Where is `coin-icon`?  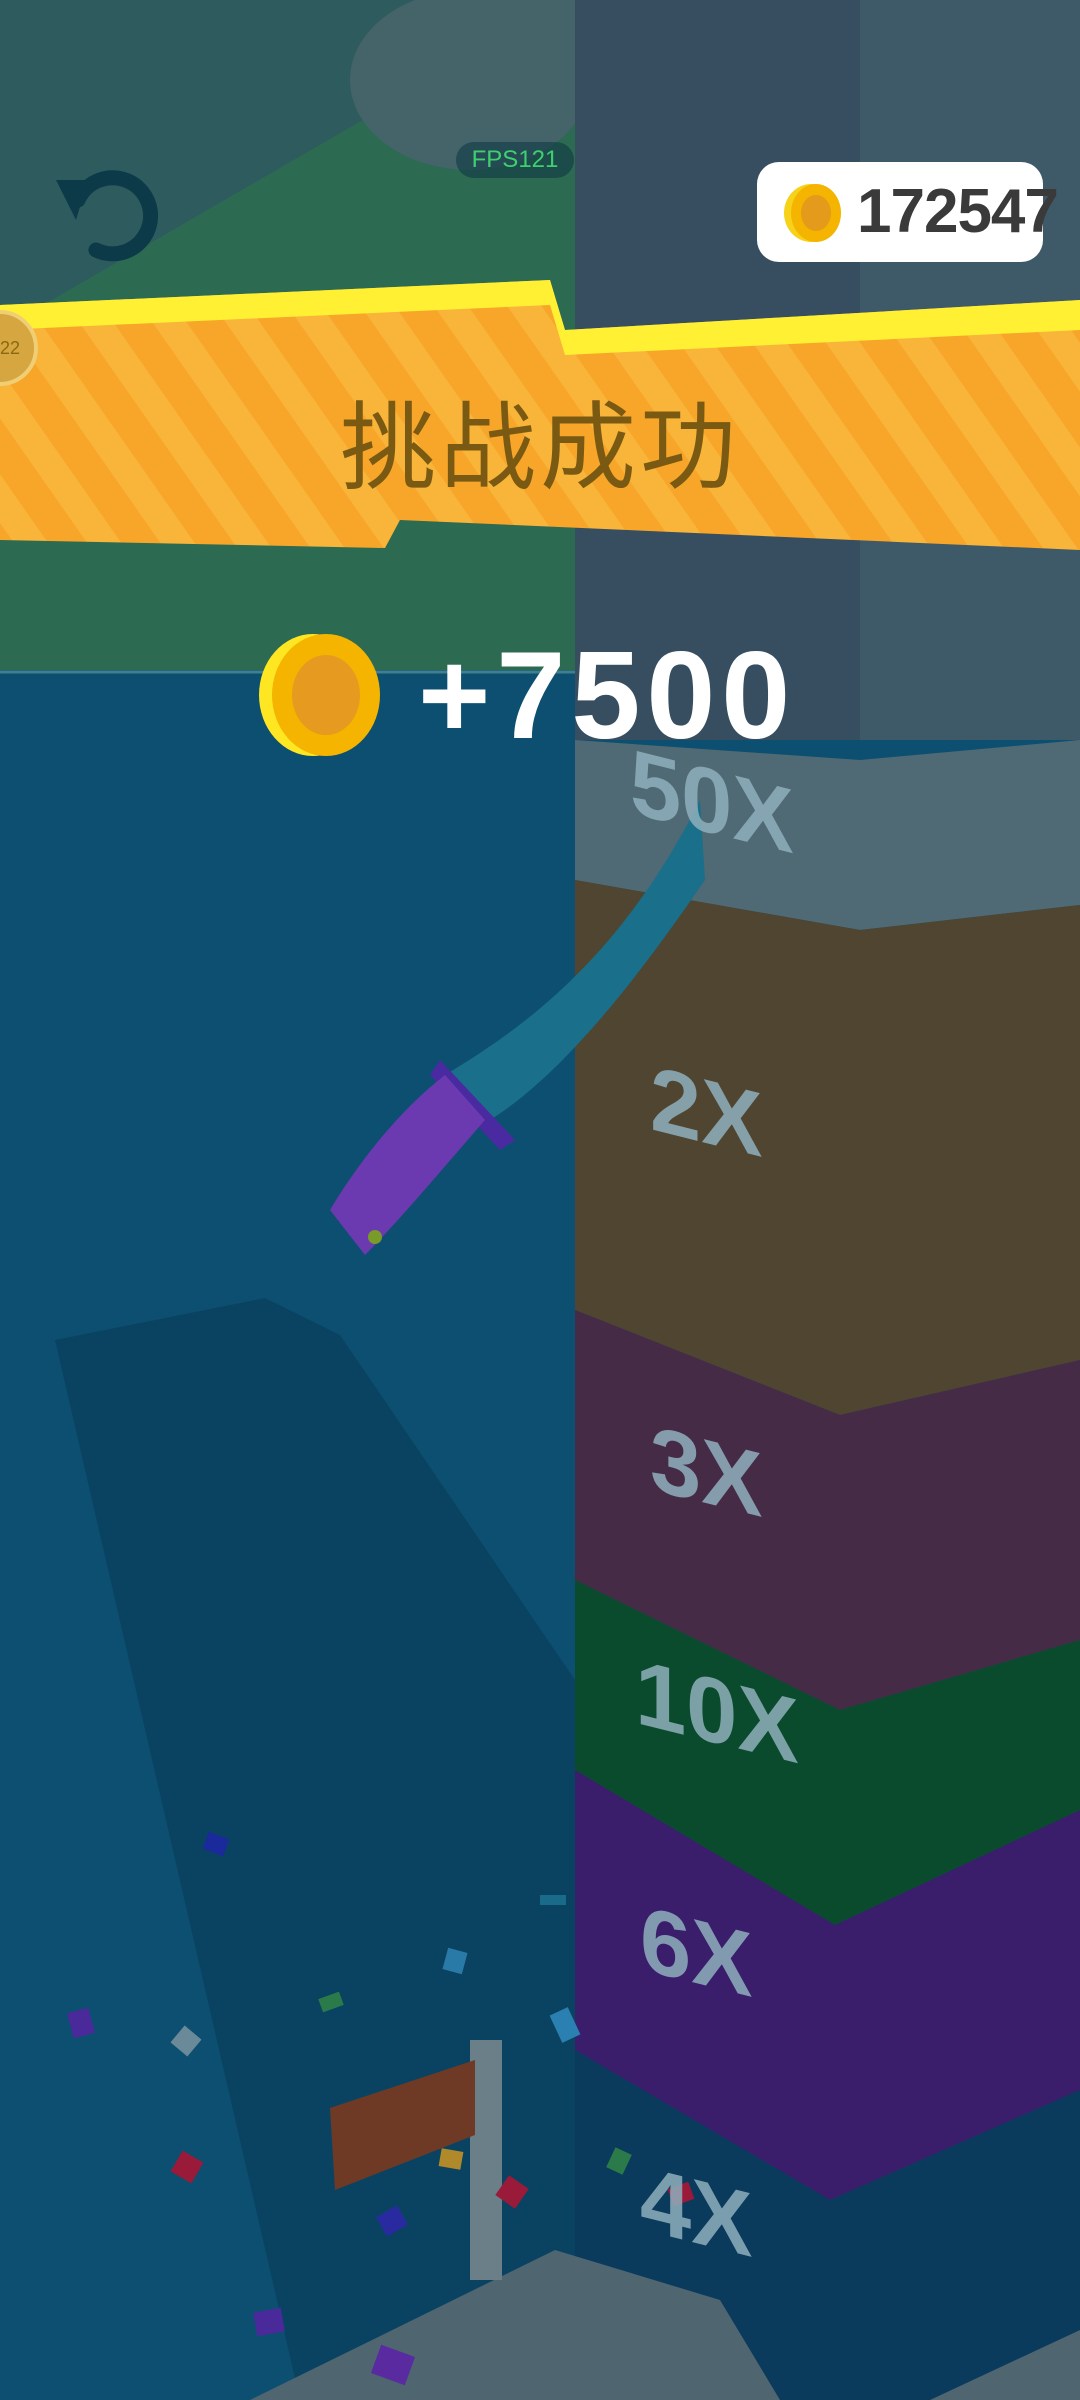 coin-icon is located at coordinates (812, 213).